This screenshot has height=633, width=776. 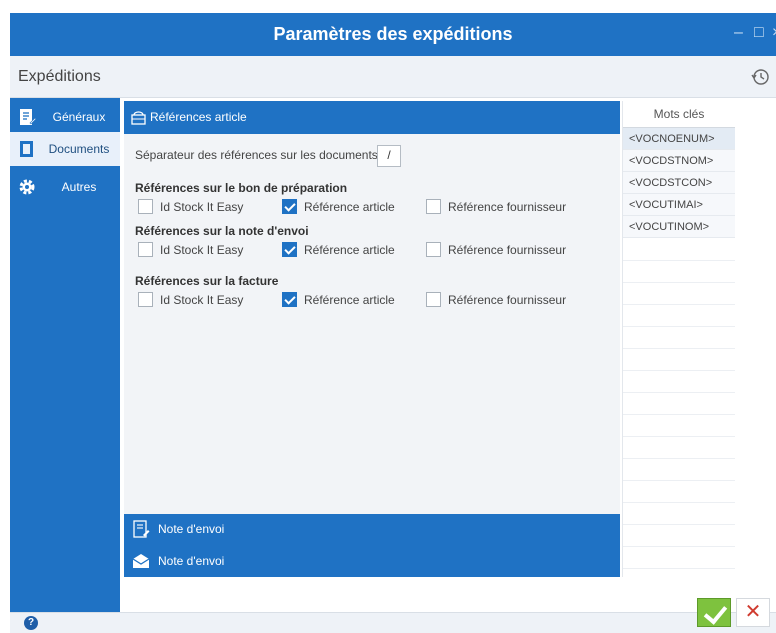 I want to click on window-title: Paramètres des expéditions, so click(x=393, y=34).